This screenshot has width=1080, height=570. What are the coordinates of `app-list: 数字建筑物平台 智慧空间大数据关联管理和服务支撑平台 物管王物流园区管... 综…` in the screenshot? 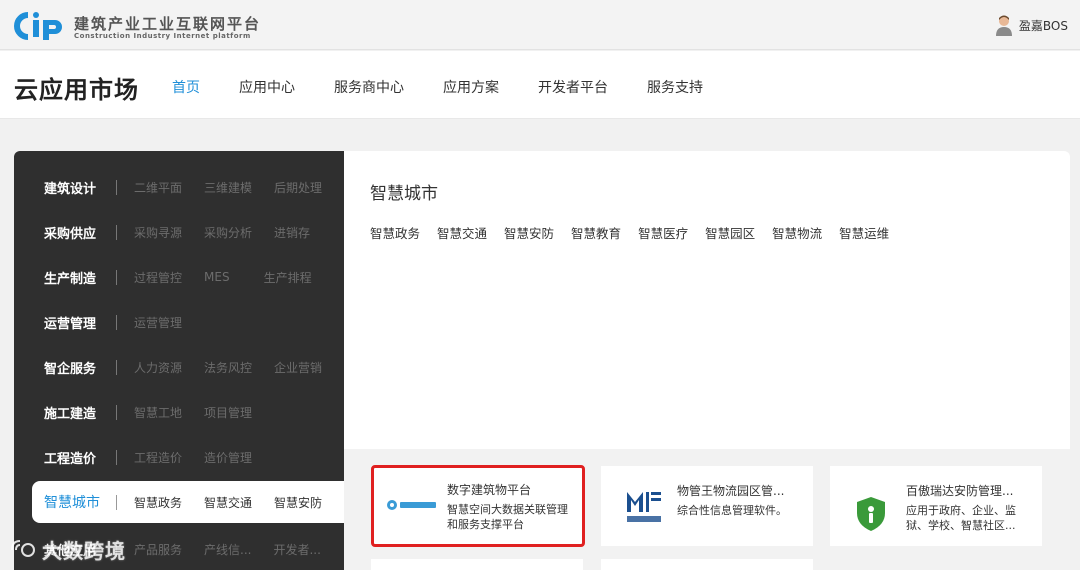 It's located at (707, 509).